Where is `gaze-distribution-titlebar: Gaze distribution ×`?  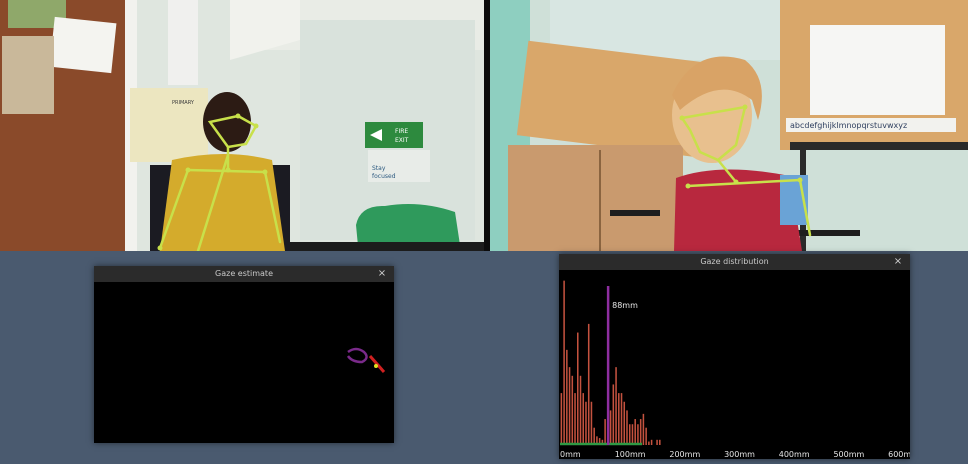 gaze-distribution-titlebar: Gaze distribution × is located at coordinates (734, 262).